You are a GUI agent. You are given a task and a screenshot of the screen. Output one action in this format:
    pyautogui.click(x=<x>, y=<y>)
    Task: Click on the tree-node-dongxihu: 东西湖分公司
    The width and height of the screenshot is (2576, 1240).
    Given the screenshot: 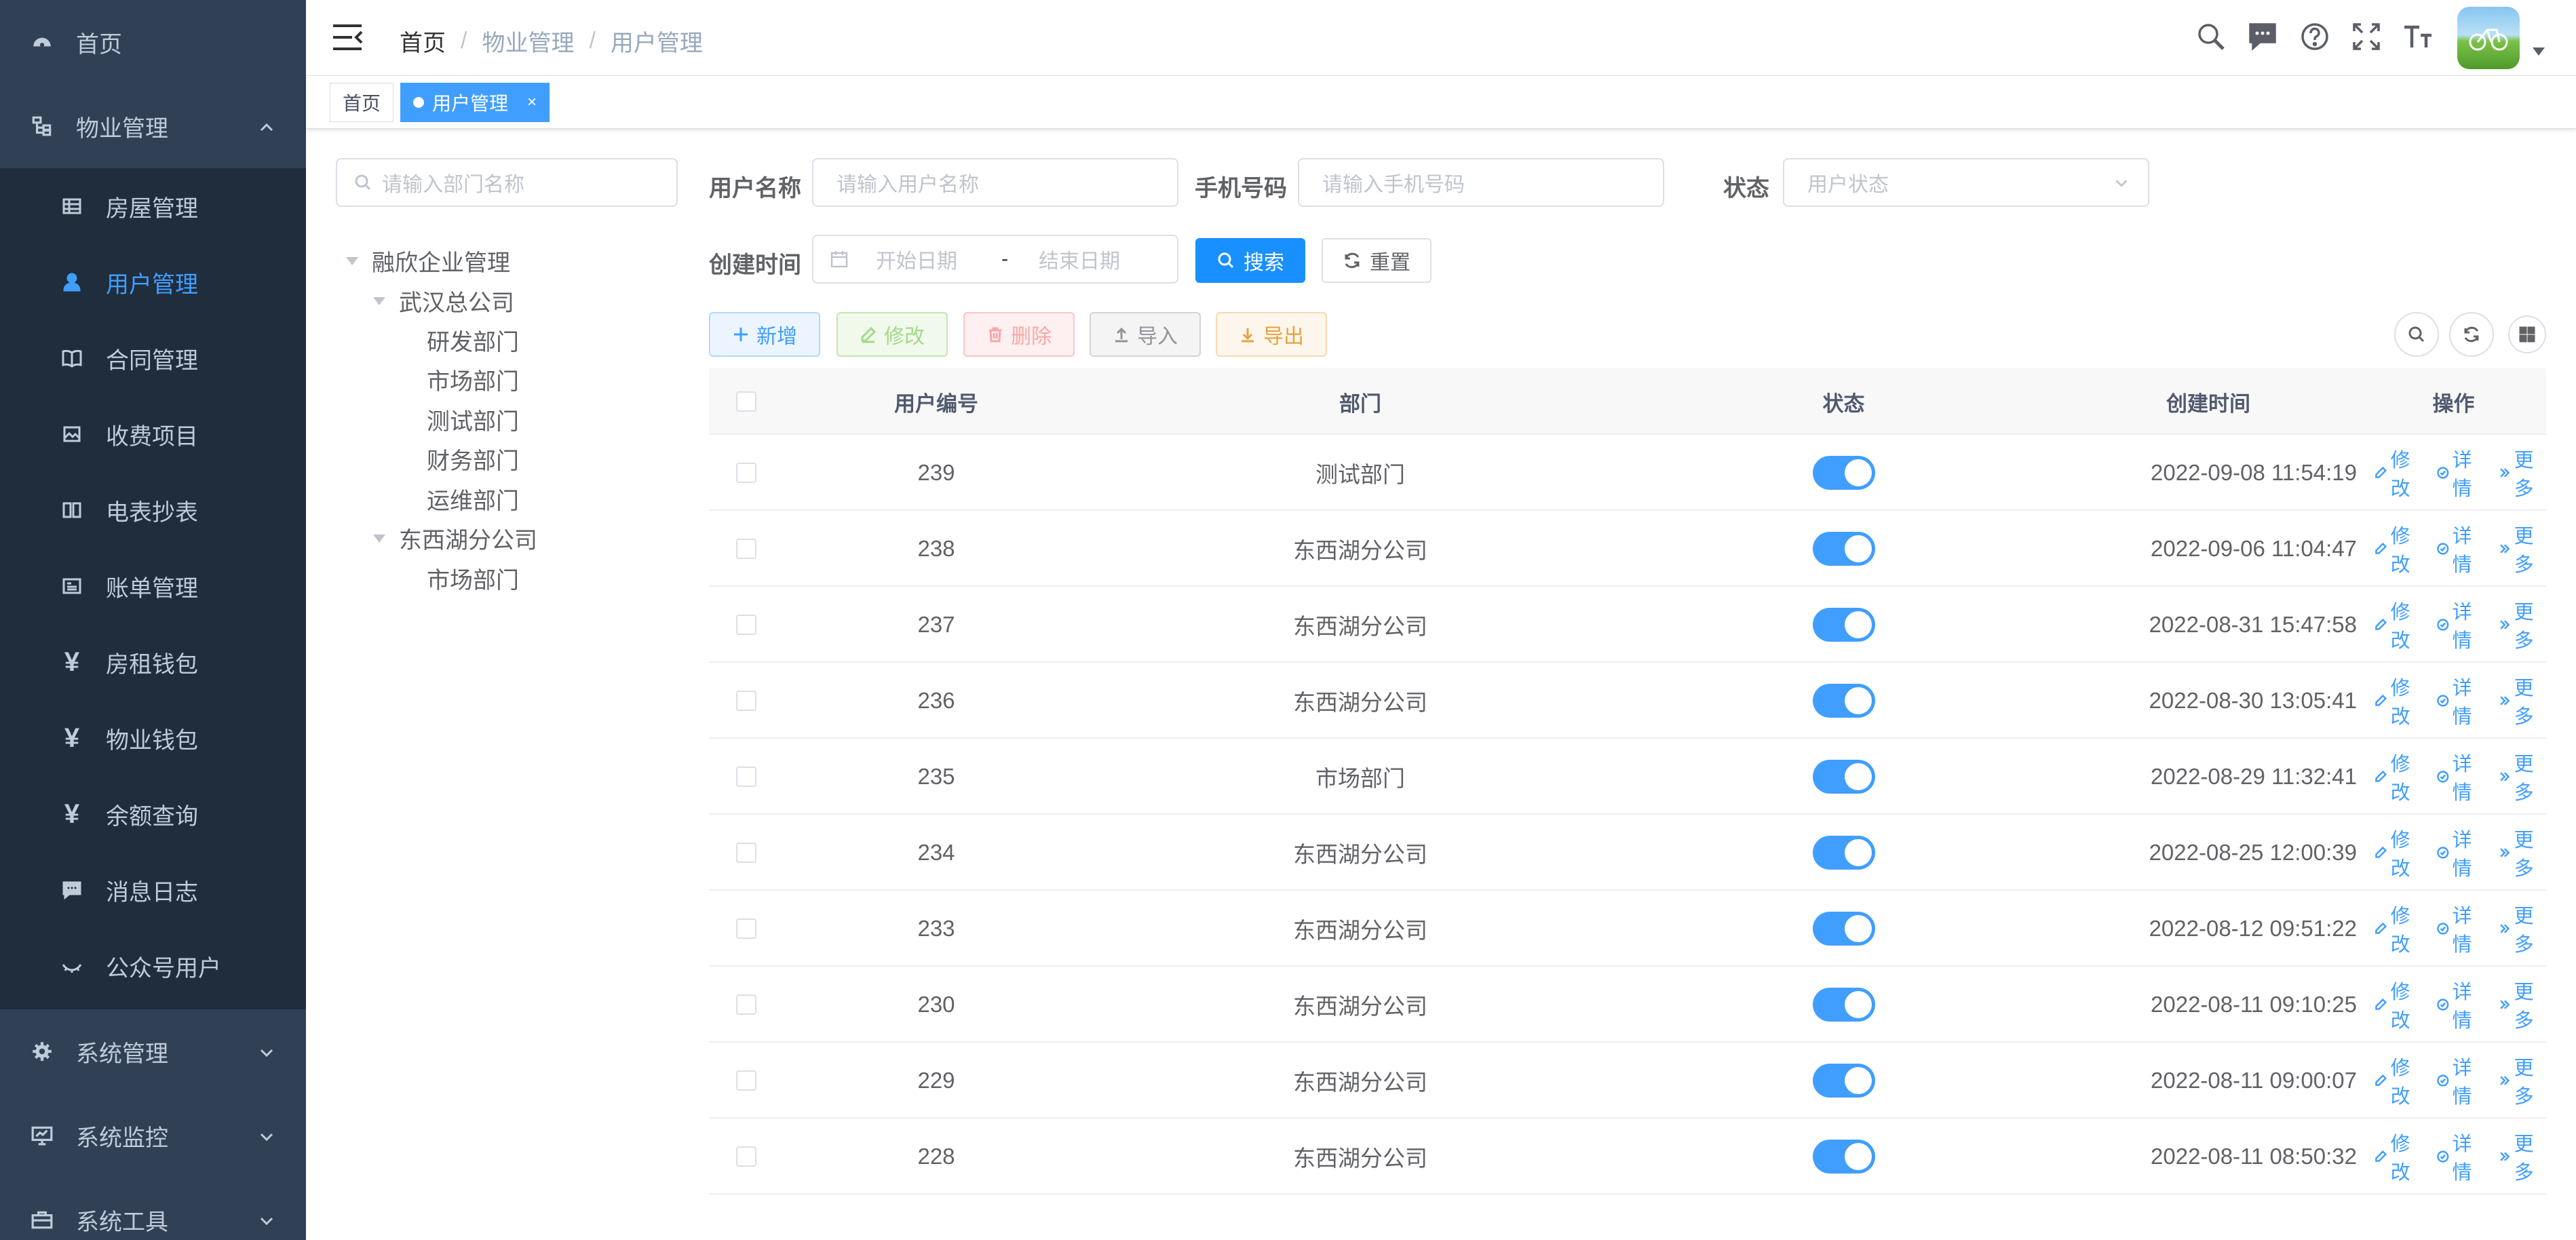 What is the action you would take?
    pyautogui.click(x=455, y=538)
    